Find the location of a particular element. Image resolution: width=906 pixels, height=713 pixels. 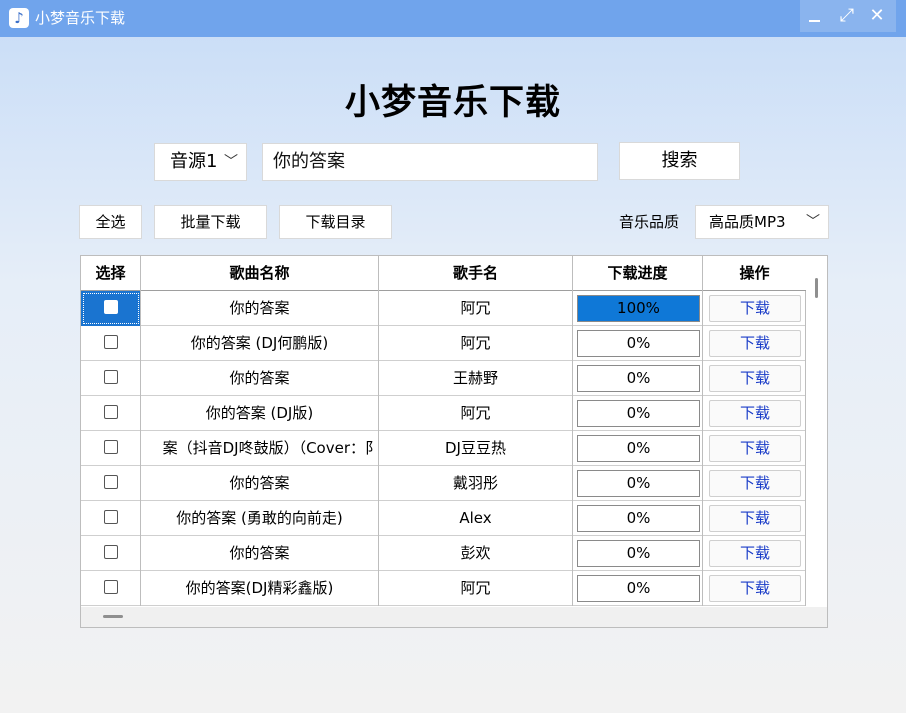

source-select: 音源1 ﹀ is located at coordinates (200, 162).